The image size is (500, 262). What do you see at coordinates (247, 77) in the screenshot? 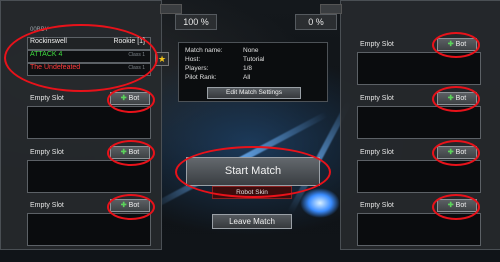
I see `pilot-rank-value: All` at bounding box center [247, 77].